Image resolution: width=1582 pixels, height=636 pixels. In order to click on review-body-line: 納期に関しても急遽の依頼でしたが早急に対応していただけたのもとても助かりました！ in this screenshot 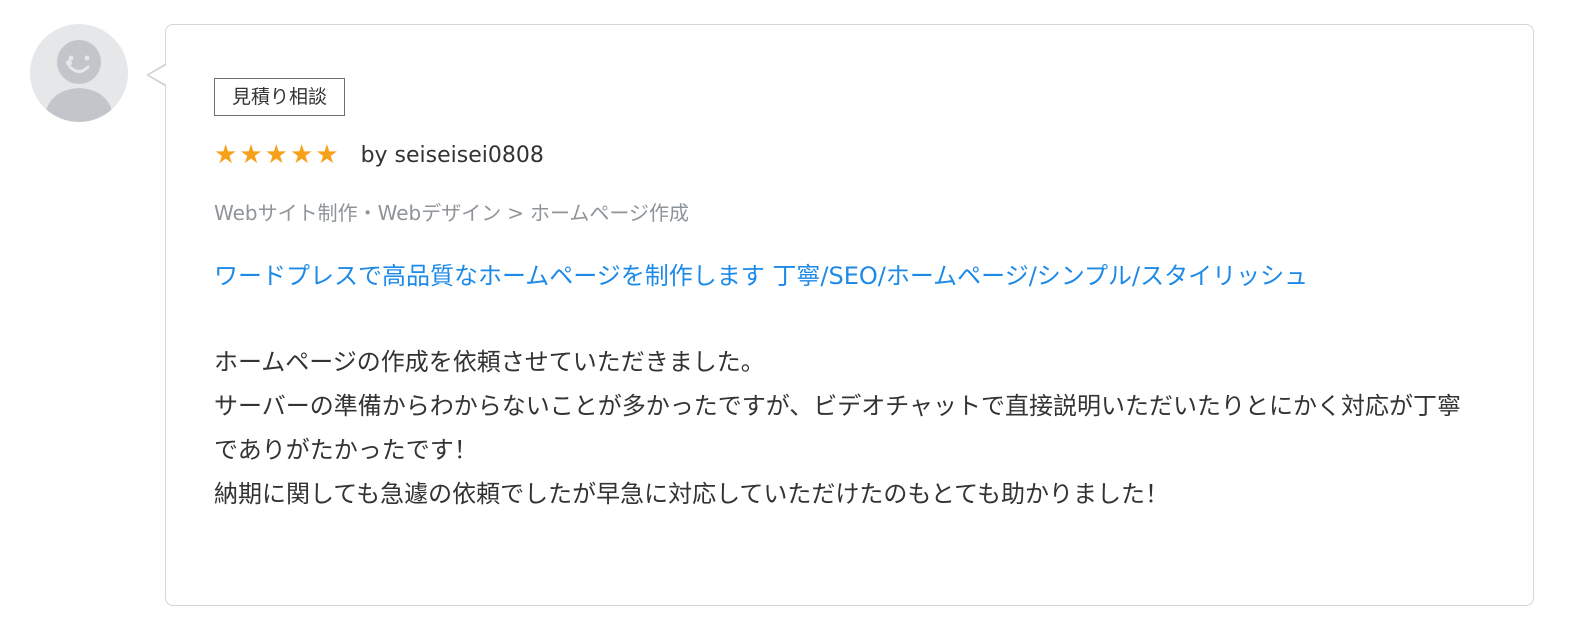, I will do `click(691, 494)`.